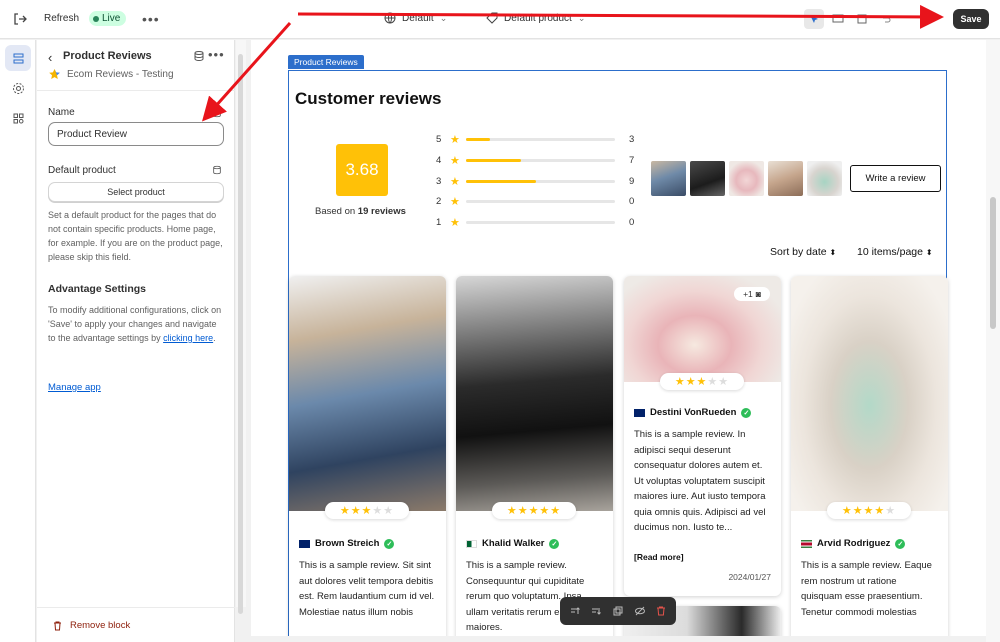 This screenshot has width=1000, height=642. What do you see at coordinates (746, 412) in the screenshot?
I see `verified-icon: ✓` at bounding box center [746, 412].